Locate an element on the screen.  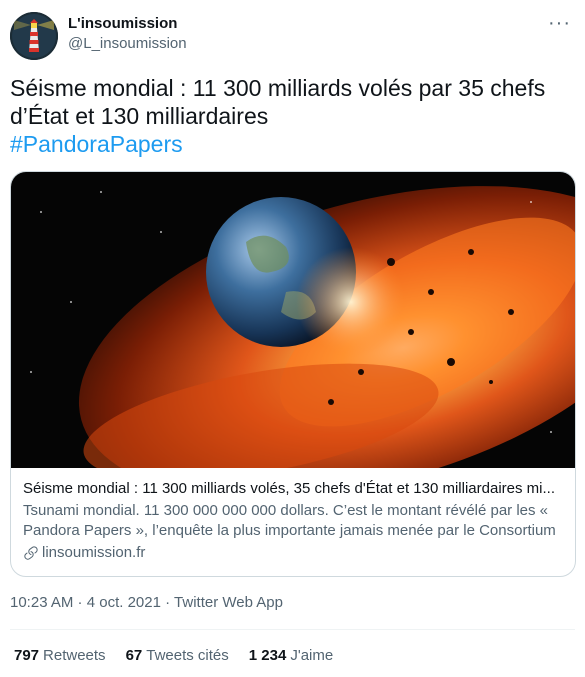
more-horizontal-icon: ··· is located at coordinates (559, 23).